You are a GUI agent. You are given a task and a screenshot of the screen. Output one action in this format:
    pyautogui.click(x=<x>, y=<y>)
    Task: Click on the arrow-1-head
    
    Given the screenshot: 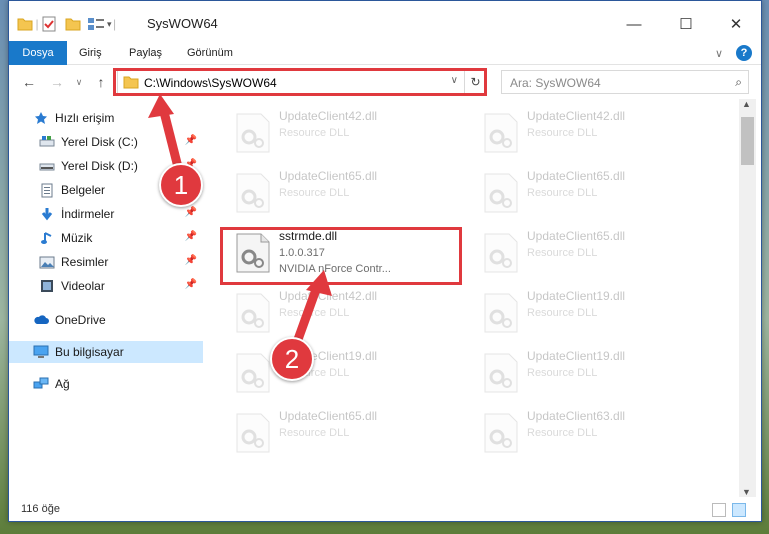 What is the action you would take?
    pyautogui.click(x=161, y=106)
    